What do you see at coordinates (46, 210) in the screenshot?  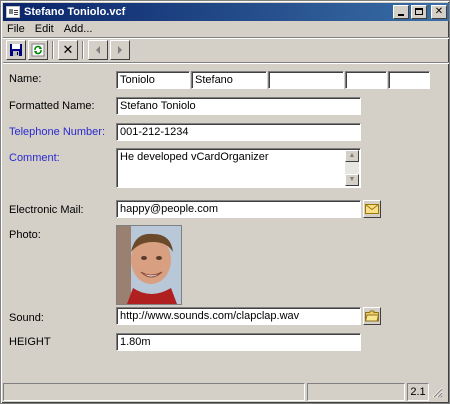 I see `email-label: Electronic Mail:` at bounding box center [46, 210].